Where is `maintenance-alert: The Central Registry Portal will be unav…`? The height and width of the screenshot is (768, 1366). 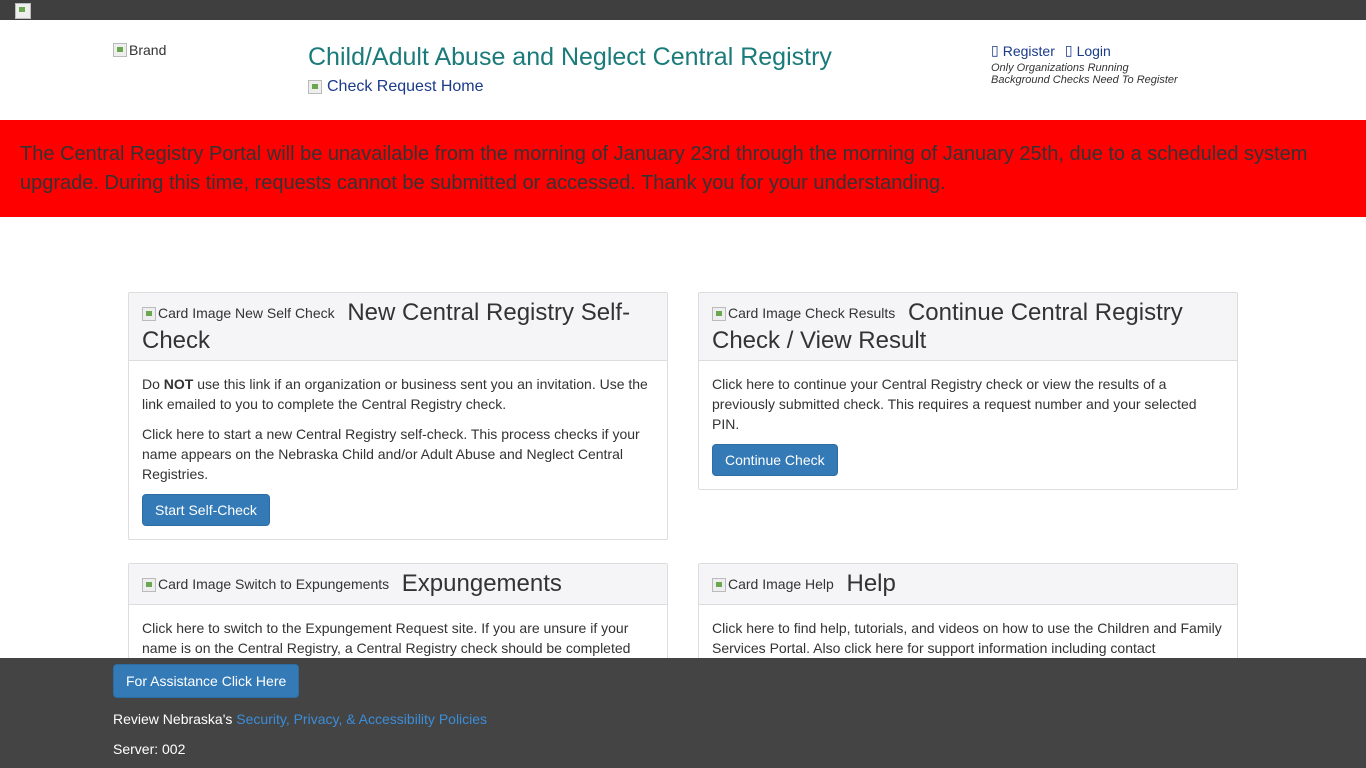 maintenance-alert: The Central Registry Portal will be unav… is located at coordinates (683, 168).